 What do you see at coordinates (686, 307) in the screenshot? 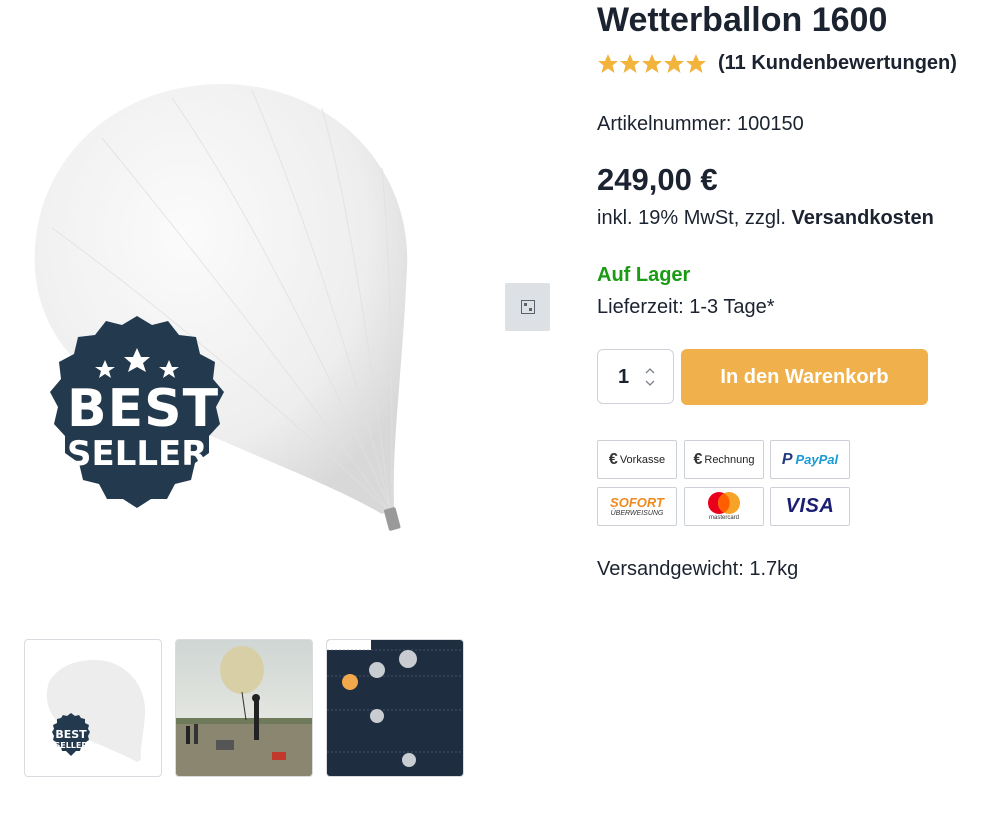
I see `delivery-time: Lieferzeit: 1-3 Tage*` at bounding box center [686, 307].